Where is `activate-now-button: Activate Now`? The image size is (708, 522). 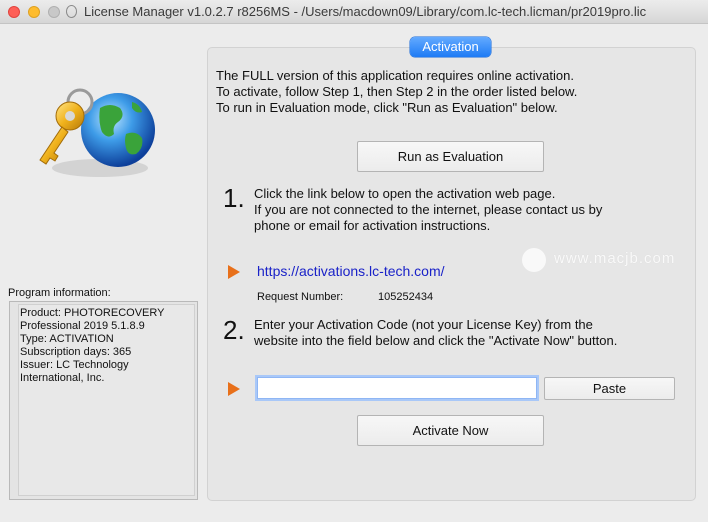 activate-now-button: Activate Now is located at coordinates (450, 430).